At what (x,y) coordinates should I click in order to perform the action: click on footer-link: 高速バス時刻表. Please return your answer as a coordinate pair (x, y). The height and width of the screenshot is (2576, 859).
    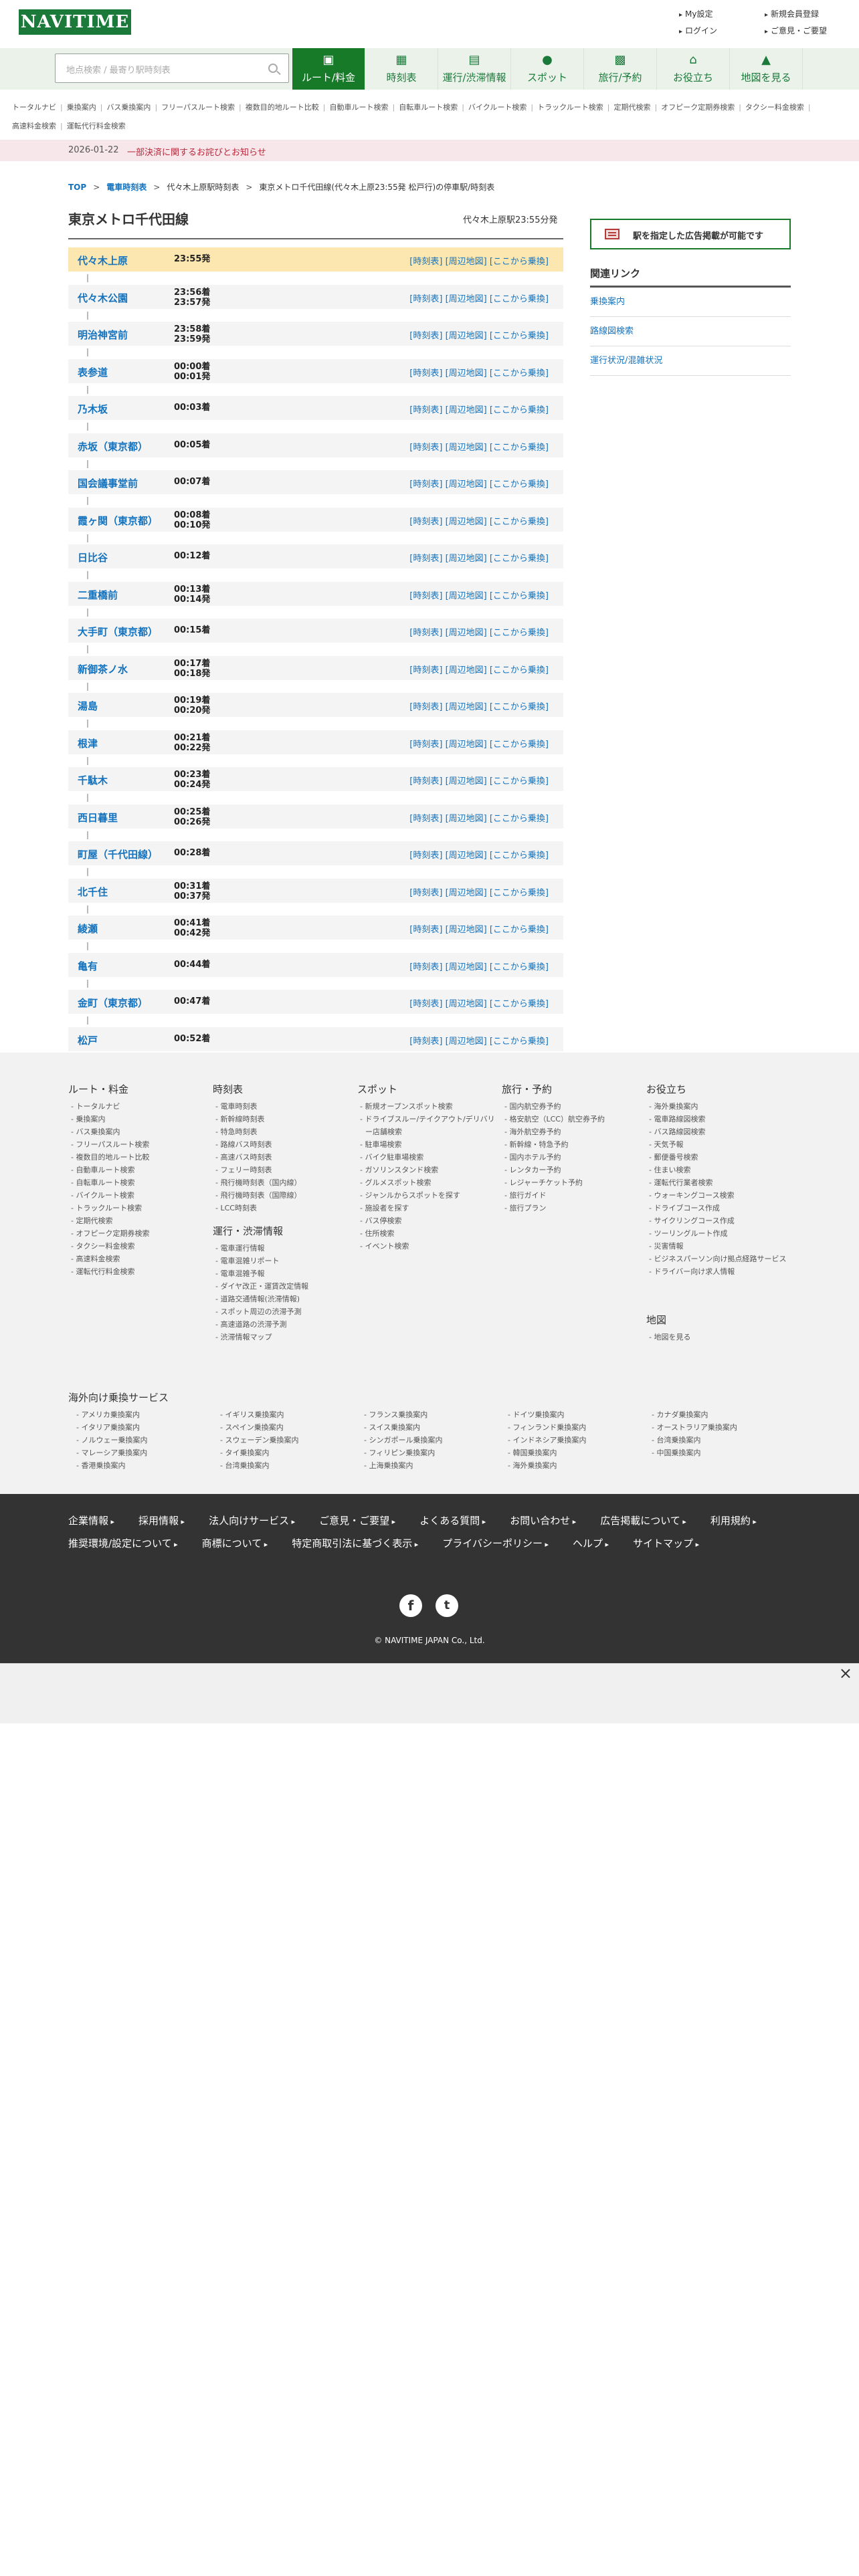
    Looking at the image, I should click on (283, 1158).